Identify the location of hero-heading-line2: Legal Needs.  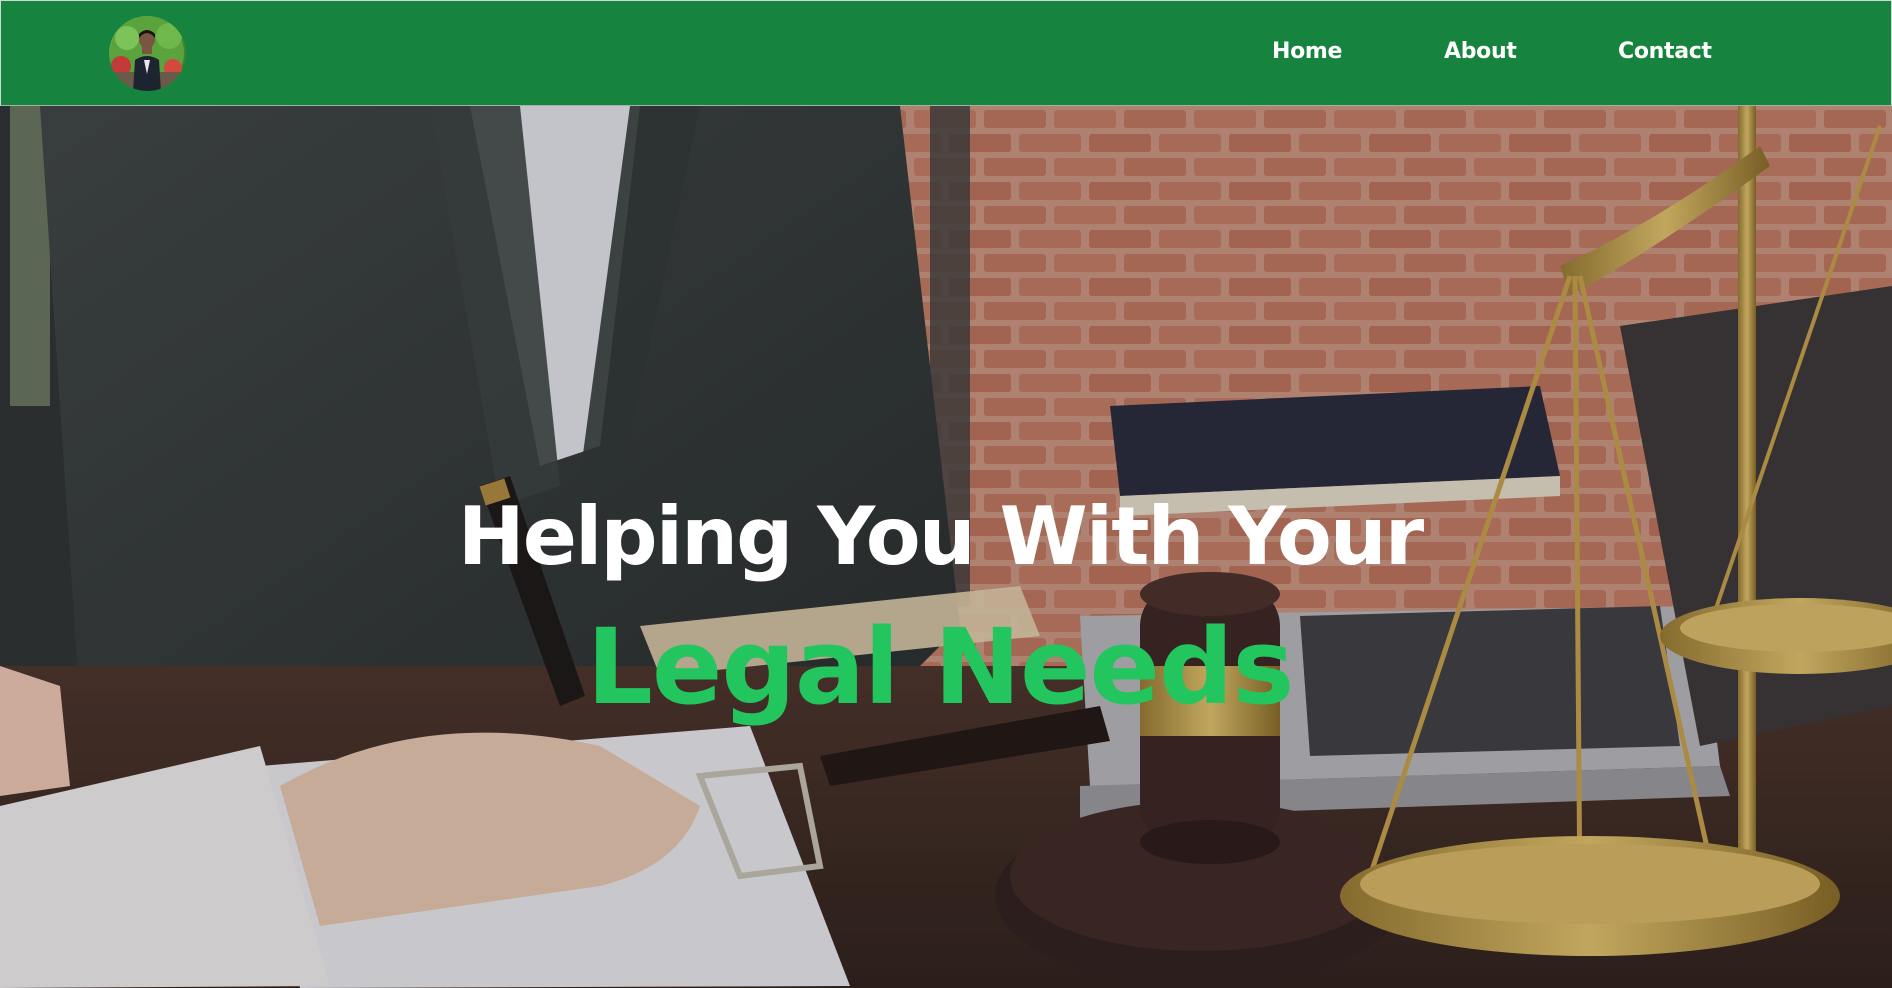
(940, 667).